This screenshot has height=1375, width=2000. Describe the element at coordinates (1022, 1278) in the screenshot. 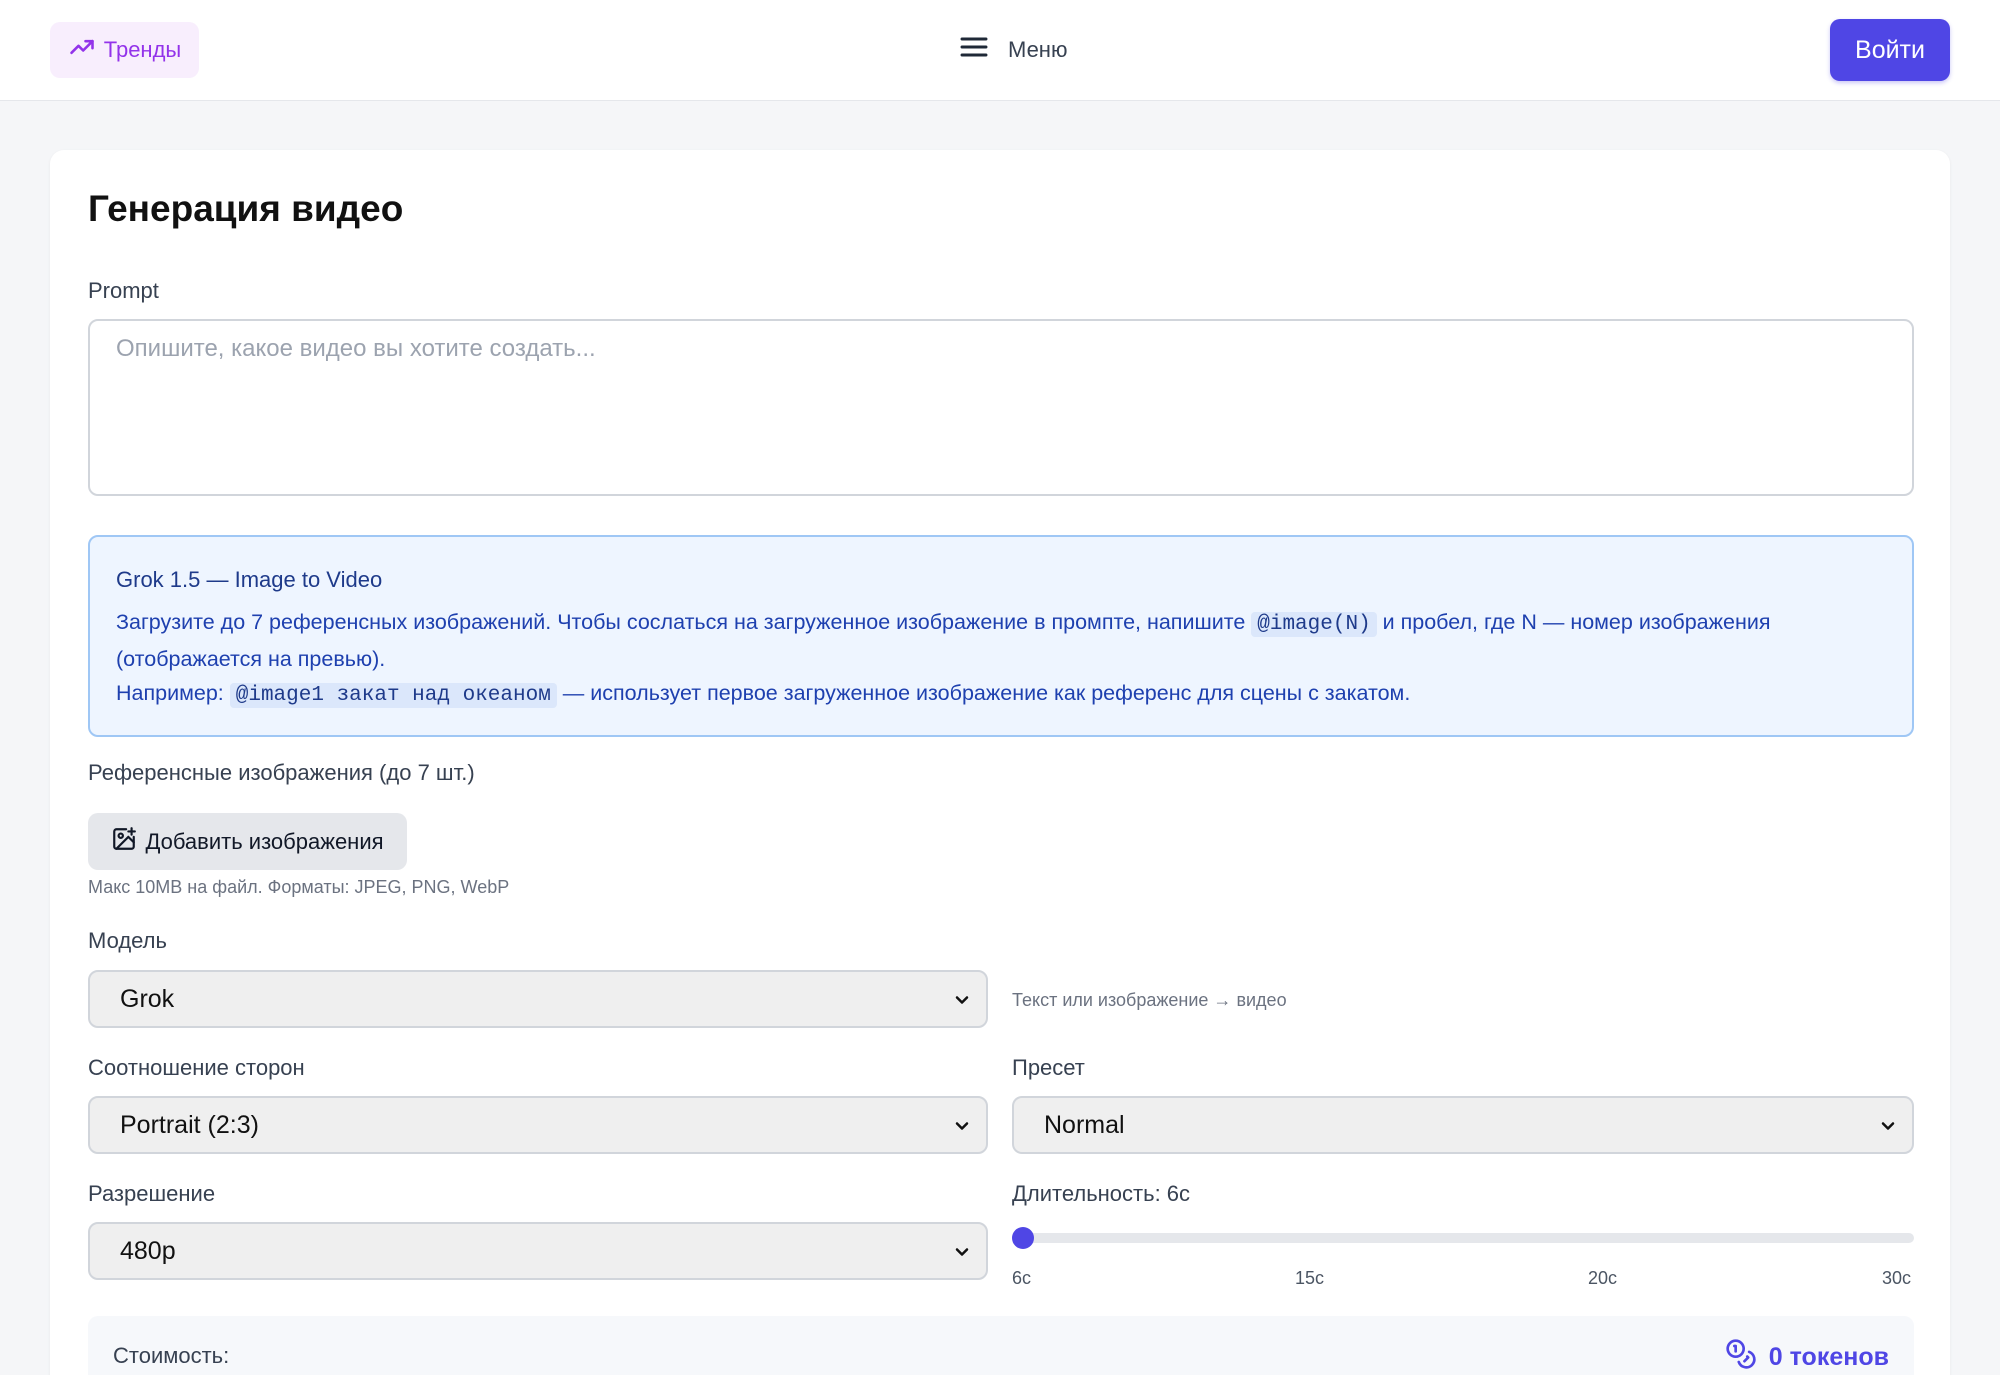

I see `duration-tick: 6с` at that location.